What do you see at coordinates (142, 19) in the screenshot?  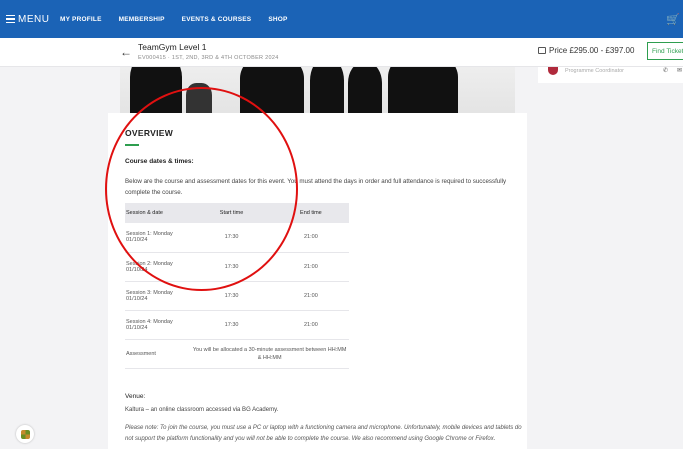 I see `nav-item-membership: MEMBERSHIP` at bounding box center [142, 19].